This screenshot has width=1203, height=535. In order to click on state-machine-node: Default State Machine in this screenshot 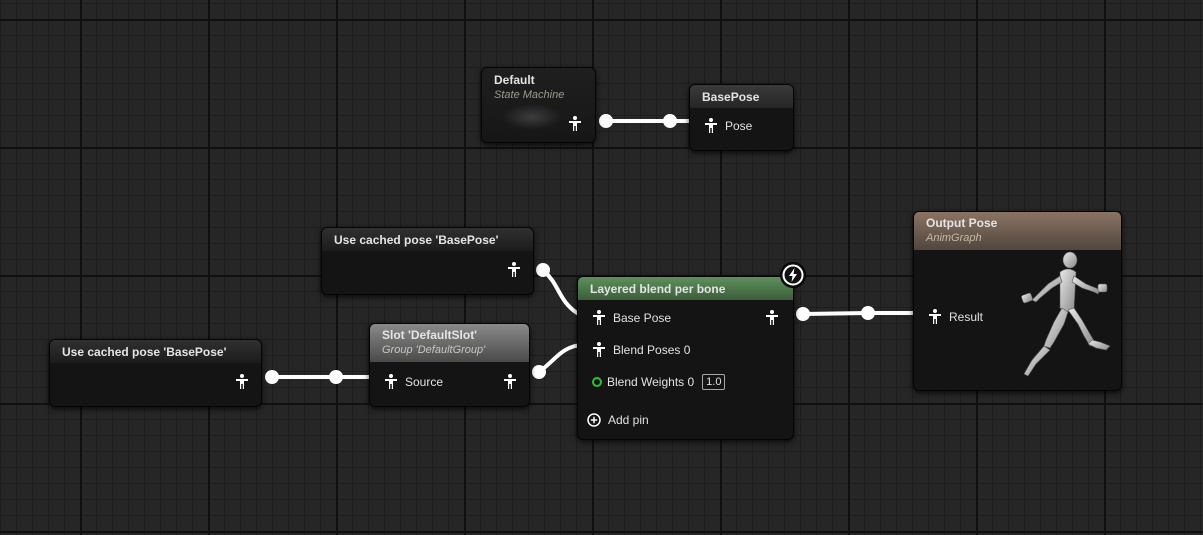, I will do `click(538, 105)`.